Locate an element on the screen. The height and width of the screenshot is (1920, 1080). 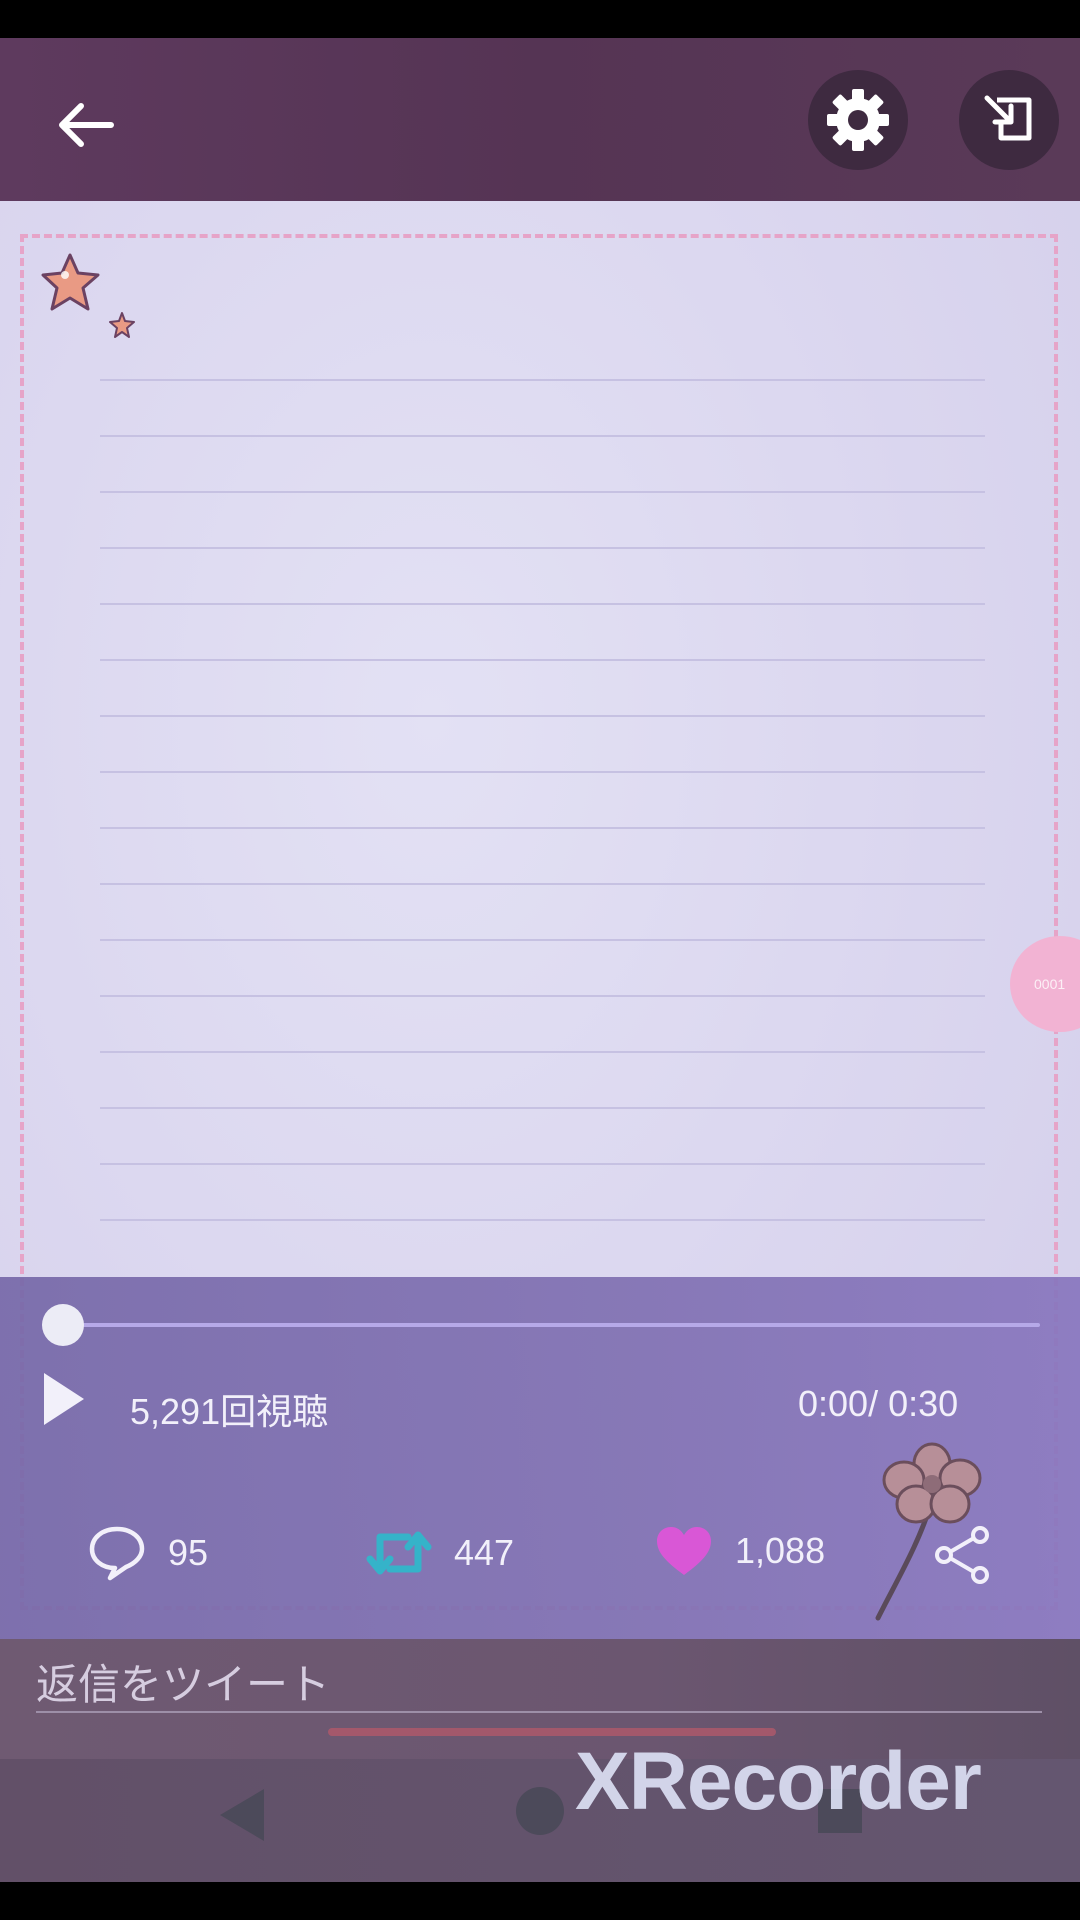
star-icon is located at coordinates (70, 282).